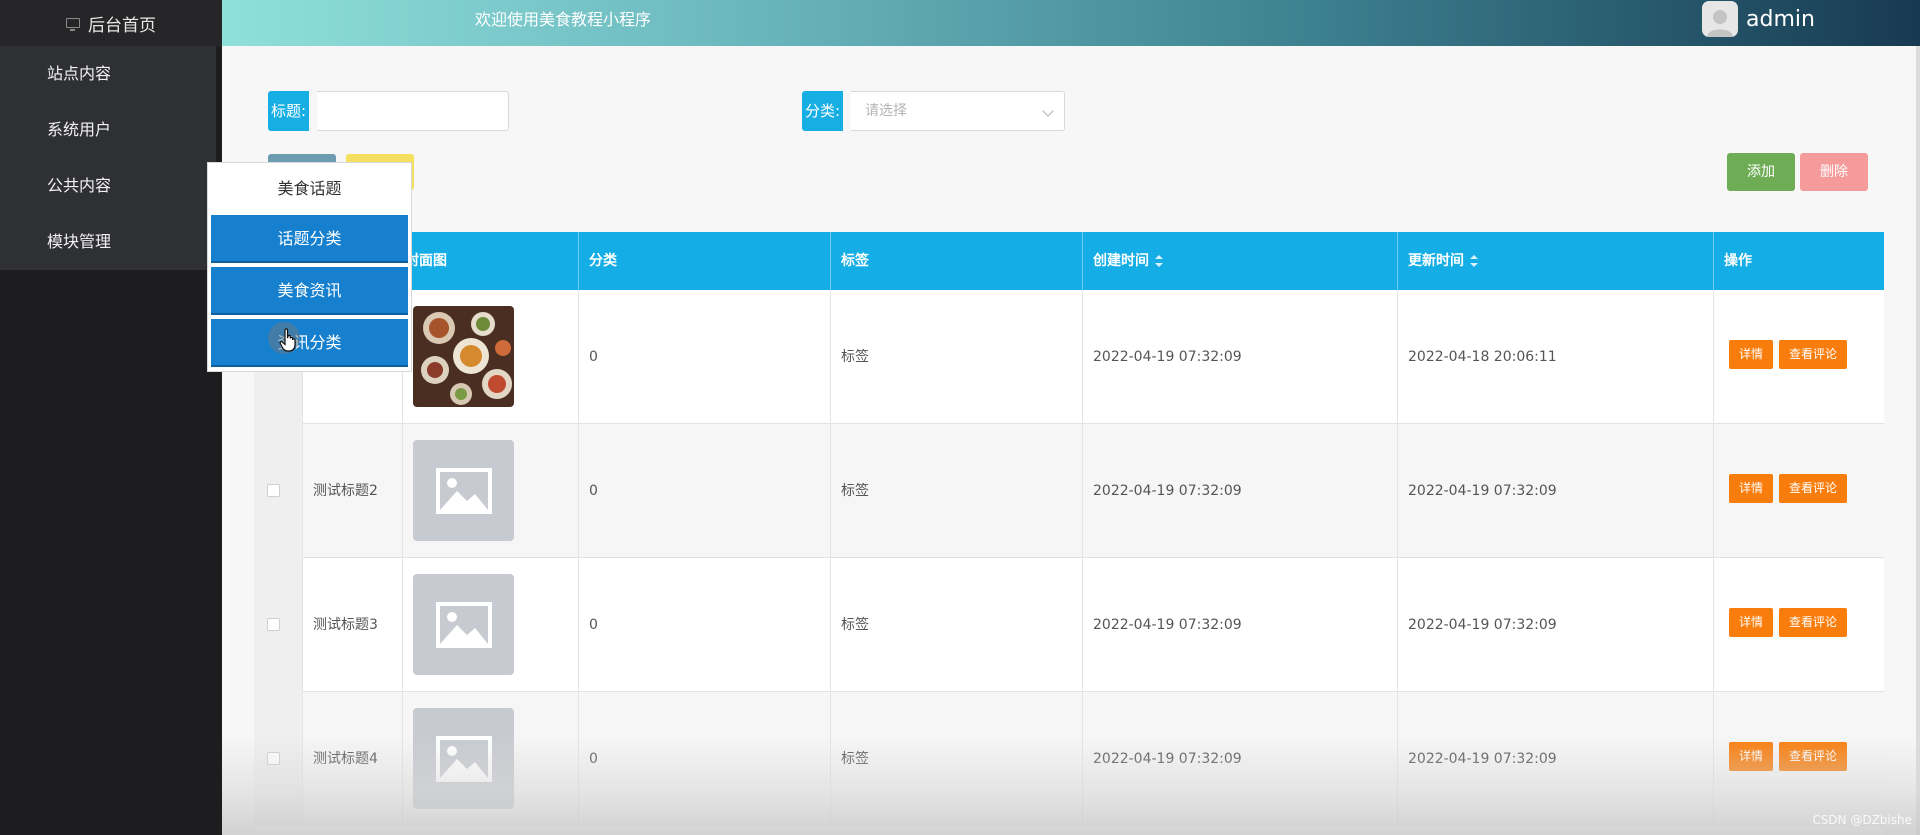  Describe the element at coordinates (1720, 23) in the screenshot. I see `user-icon` at that location.